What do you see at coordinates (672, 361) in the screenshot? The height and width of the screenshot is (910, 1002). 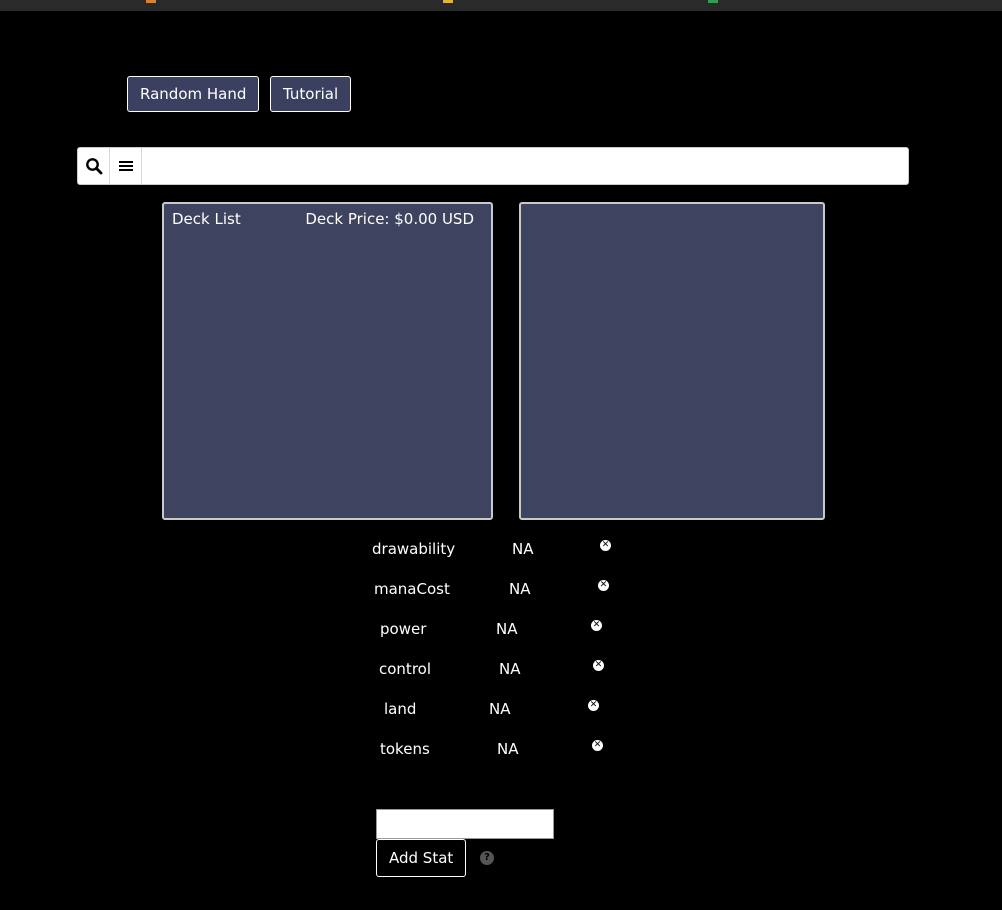 I see `card-preview-panel` at bounding box center [672, 361].